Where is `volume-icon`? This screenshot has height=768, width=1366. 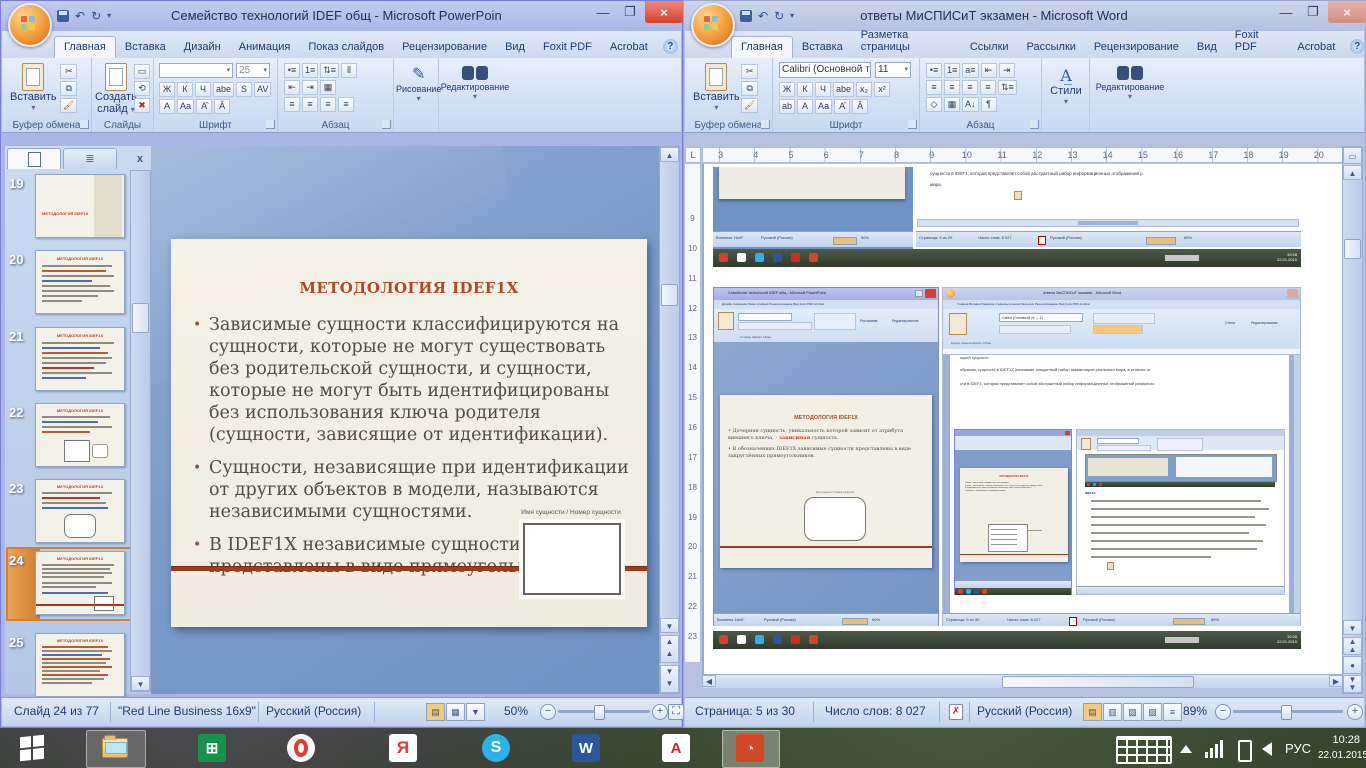 volume-icon is located at coordinates (1267, 749).